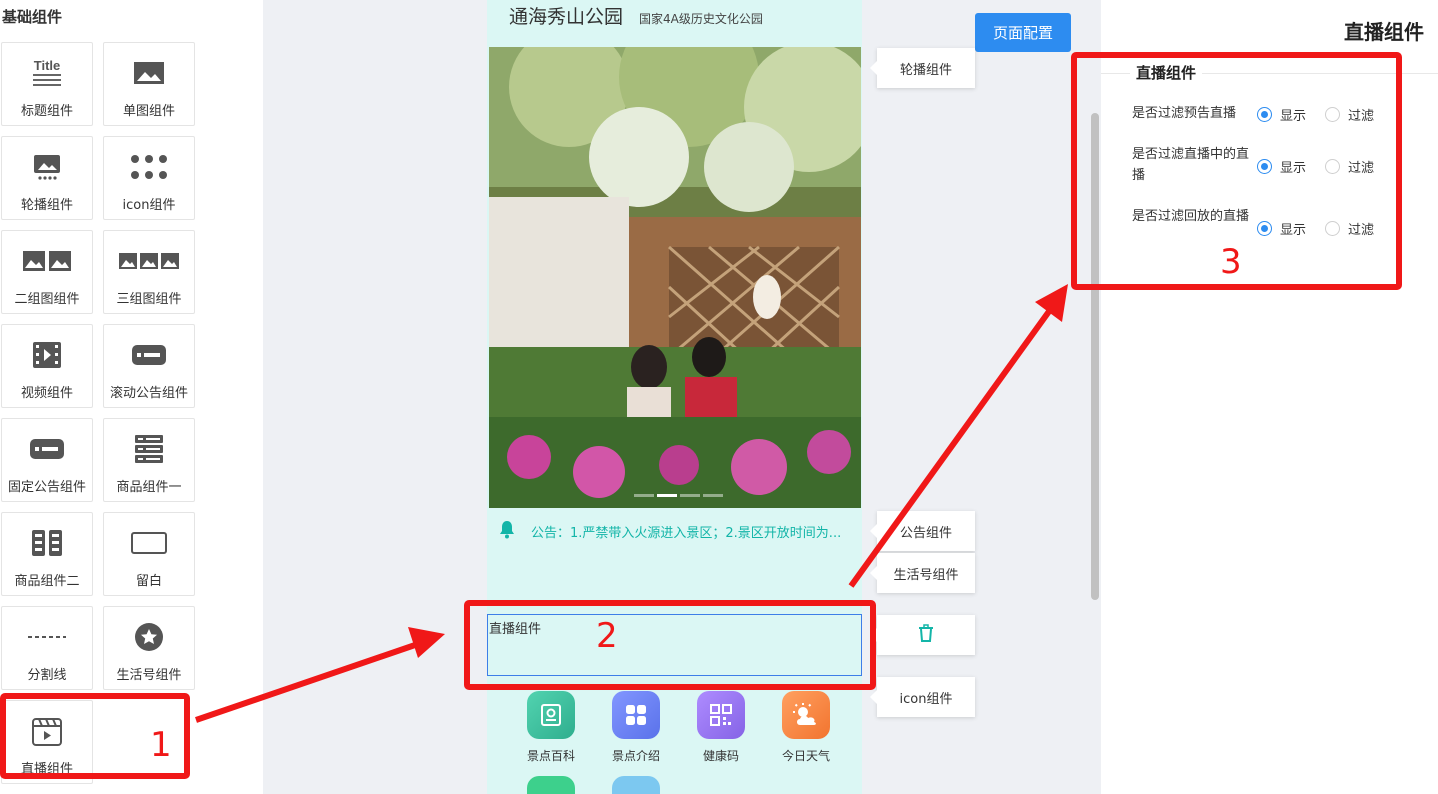 This screenshot has height=794, width=1438. Describe the element at coordinates (47, 637) in the screenshot. I see `dashed-line-icon` at that location.